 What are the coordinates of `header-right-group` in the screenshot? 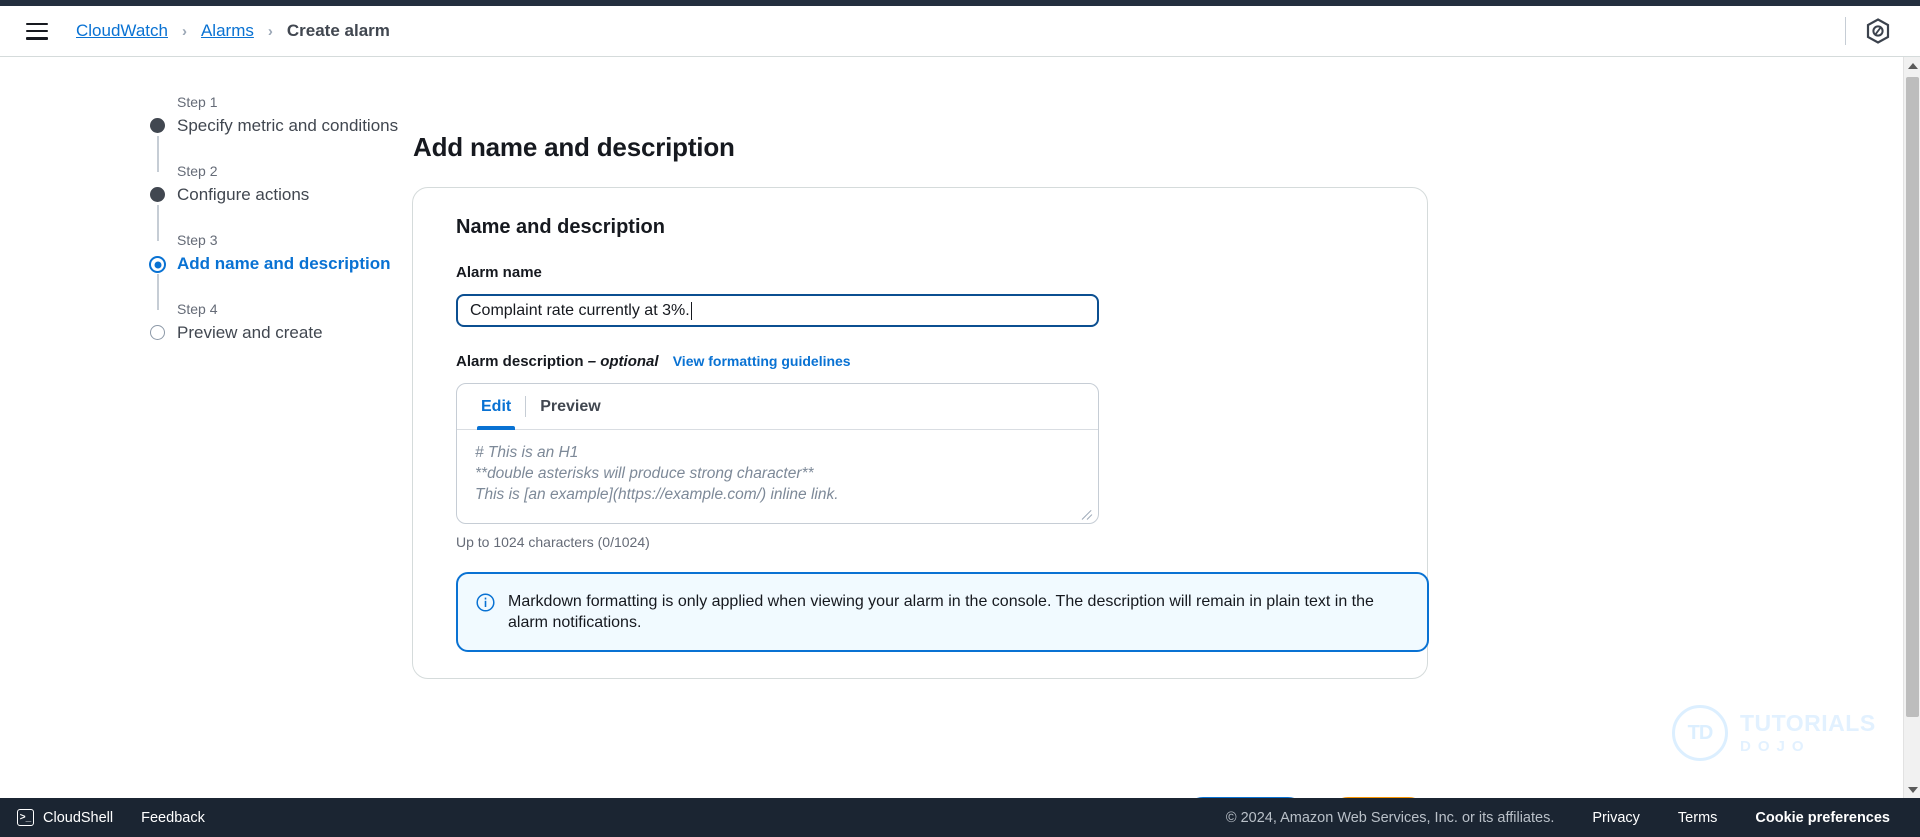 It's located at (1882, 31).